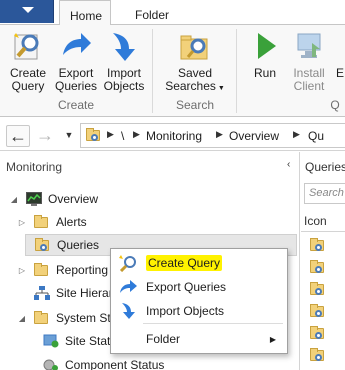 The image size is (345, 370). Describe the element at coordinates (323, 231) in the screenshot. I see `header-divider` at that location.